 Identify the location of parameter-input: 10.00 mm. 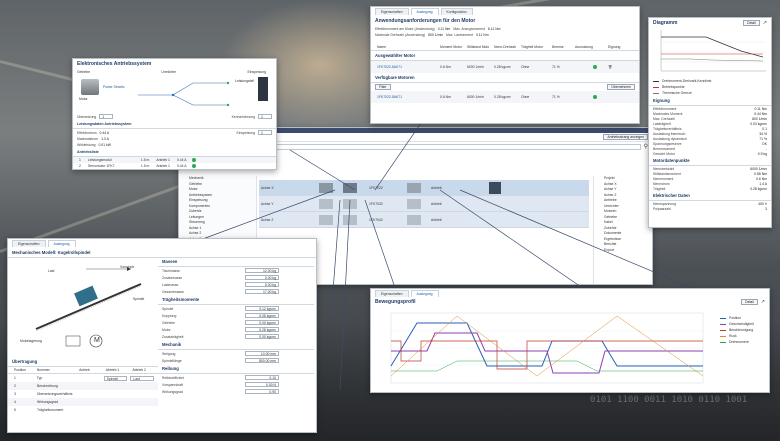
(262, 353).